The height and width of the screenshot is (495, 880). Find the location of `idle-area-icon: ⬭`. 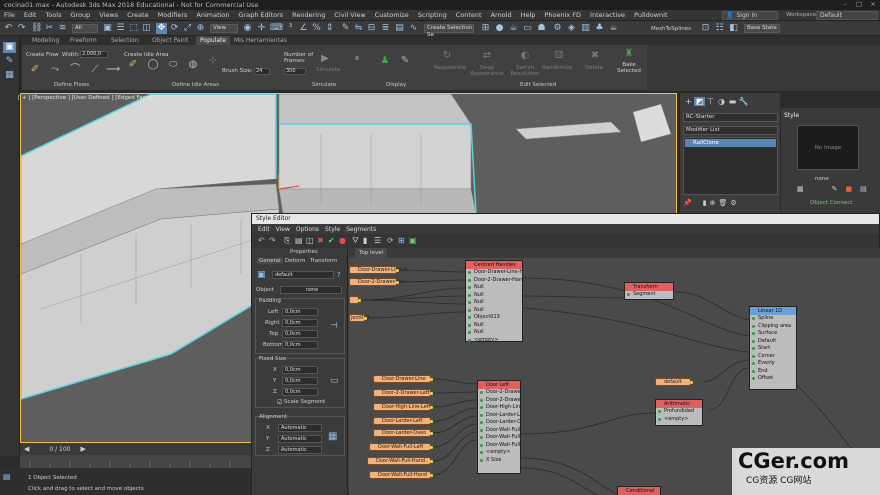

idle-area-icon: ⬭ is located at coordinates (173, 65).